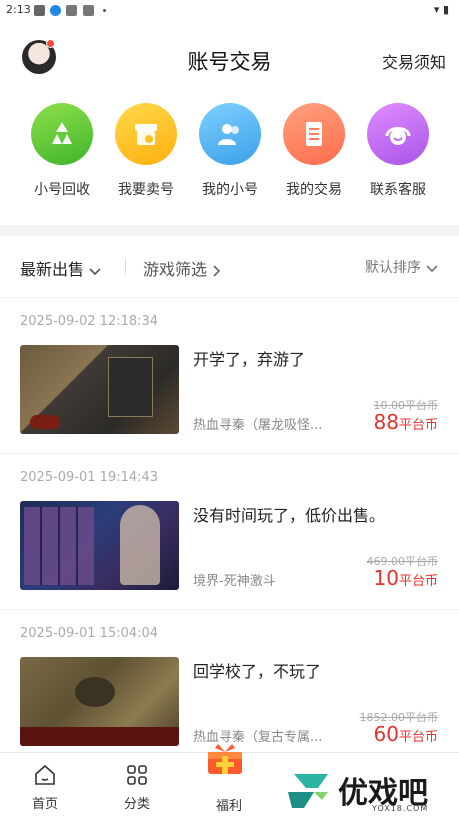 The image size is (459, 817). What do you see at coordinates (414, 61) in the screenshot?
I see `trade-notice-link: 交易须知` at bounding box center [414, 61].